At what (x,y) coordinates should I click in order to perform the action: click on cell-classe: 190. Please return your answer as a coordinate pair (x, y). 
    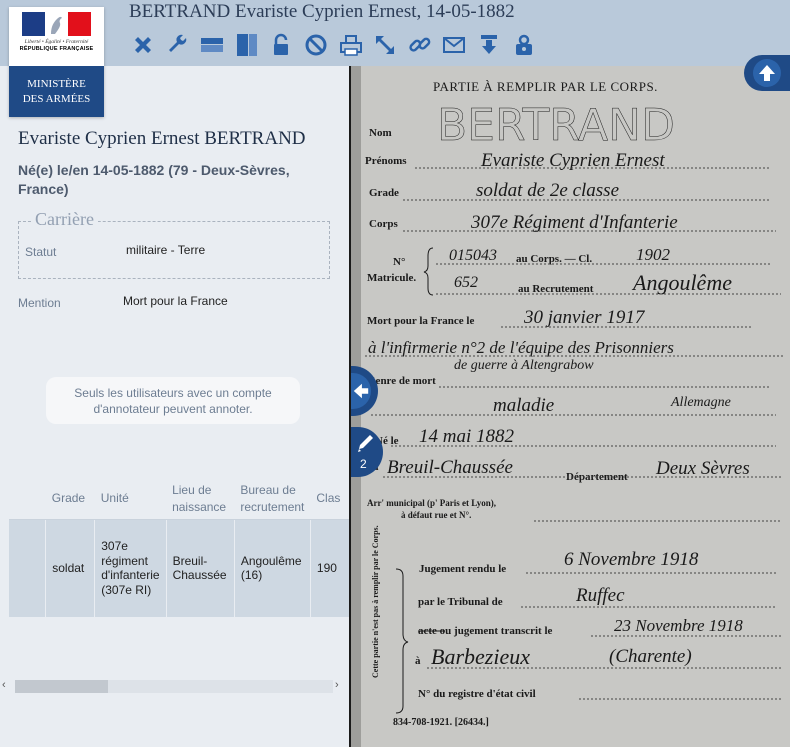
    Looking at the image, I should click on (329, 568).